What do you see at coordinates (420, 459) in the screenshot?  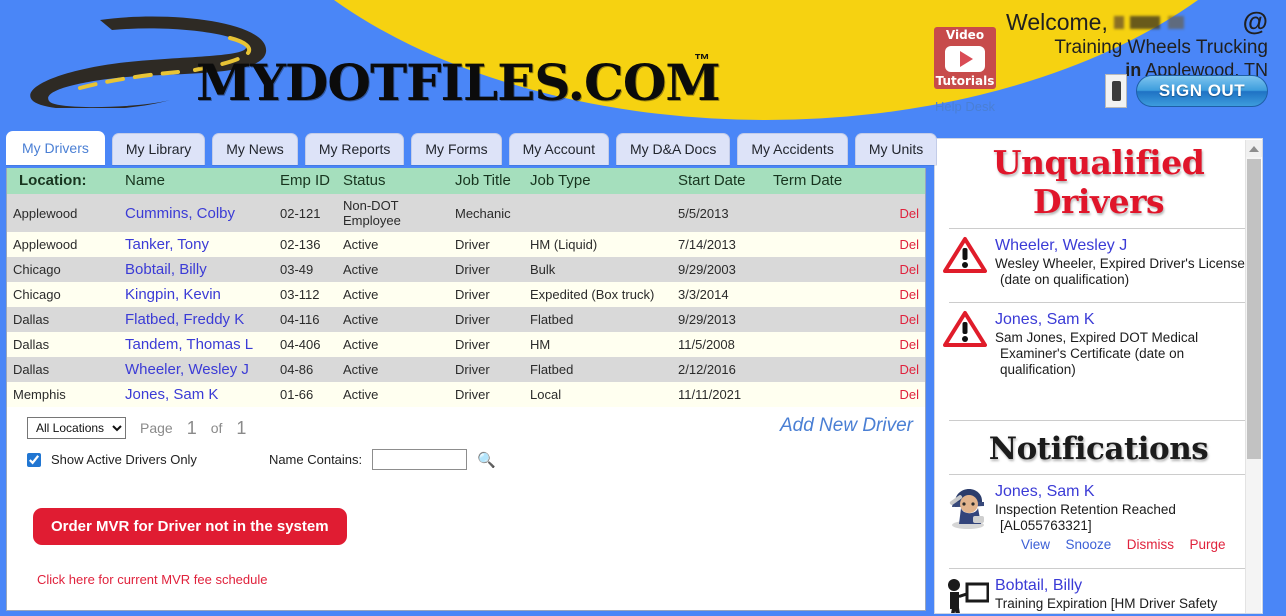 I see `name-contains-input` at bounding box center [420, 459].